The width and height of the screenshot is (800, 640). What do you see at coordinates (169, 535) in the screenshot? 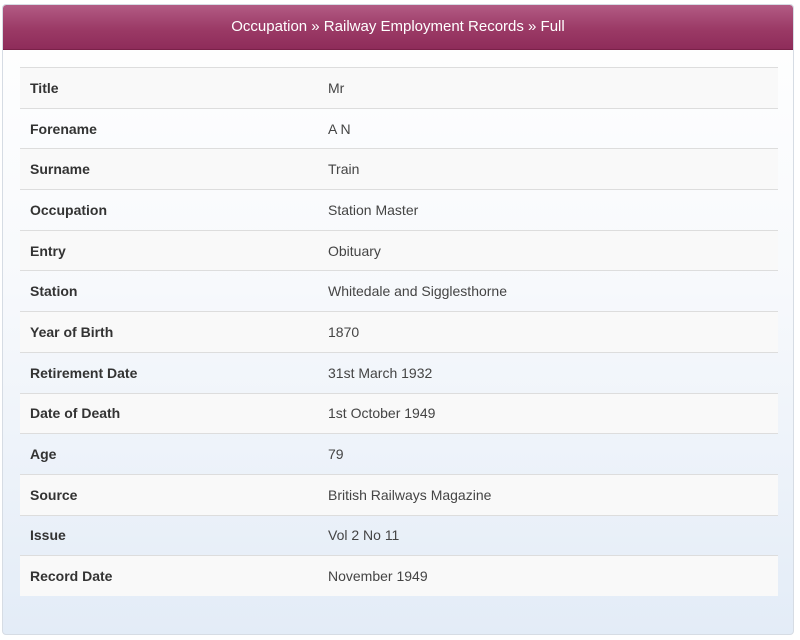
I see `row-label-issue: Issue` at bounding box center [169, 535].